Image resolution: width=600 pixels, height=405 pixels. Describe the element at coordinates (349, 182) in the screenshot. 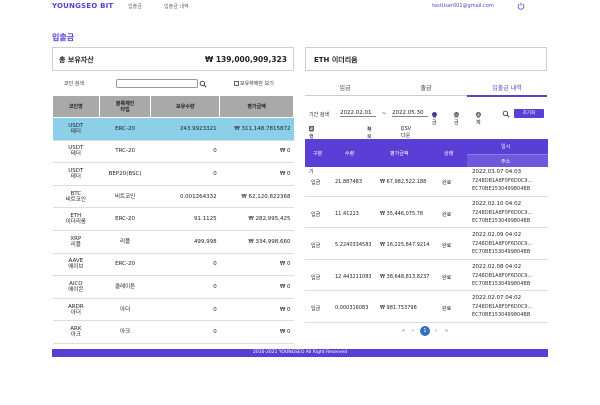

I see `history-qty: 21.887483` at that location.